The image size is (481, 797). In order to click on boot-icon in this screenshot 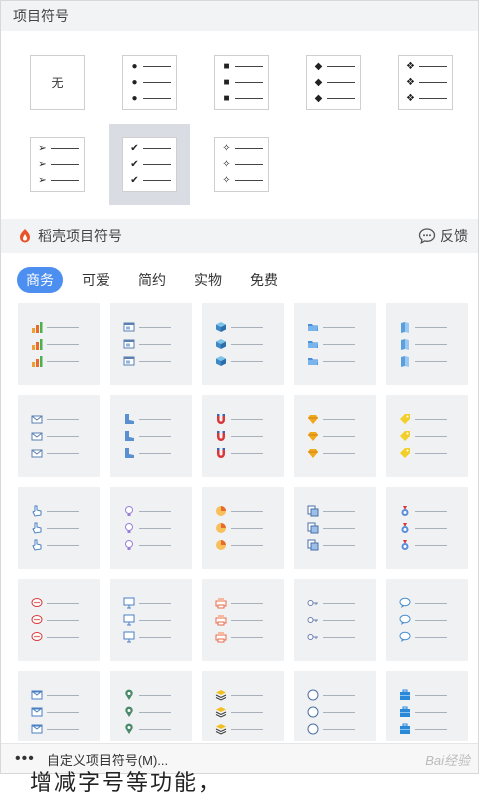, I will do `click(129, 419)`.